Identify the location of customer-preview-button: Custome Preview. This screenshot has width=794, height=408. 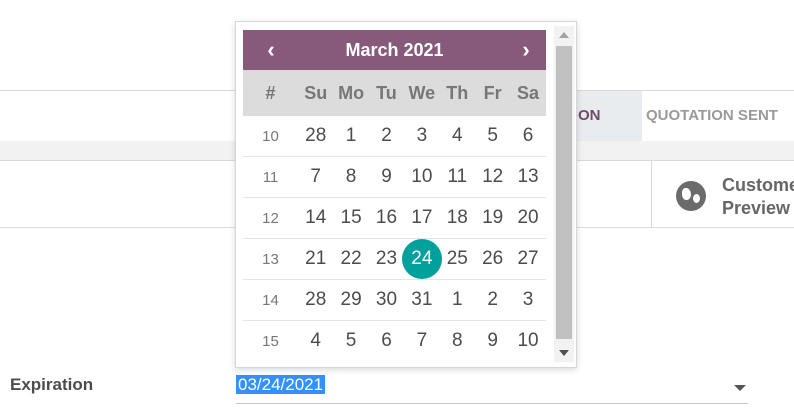
(722, 194).